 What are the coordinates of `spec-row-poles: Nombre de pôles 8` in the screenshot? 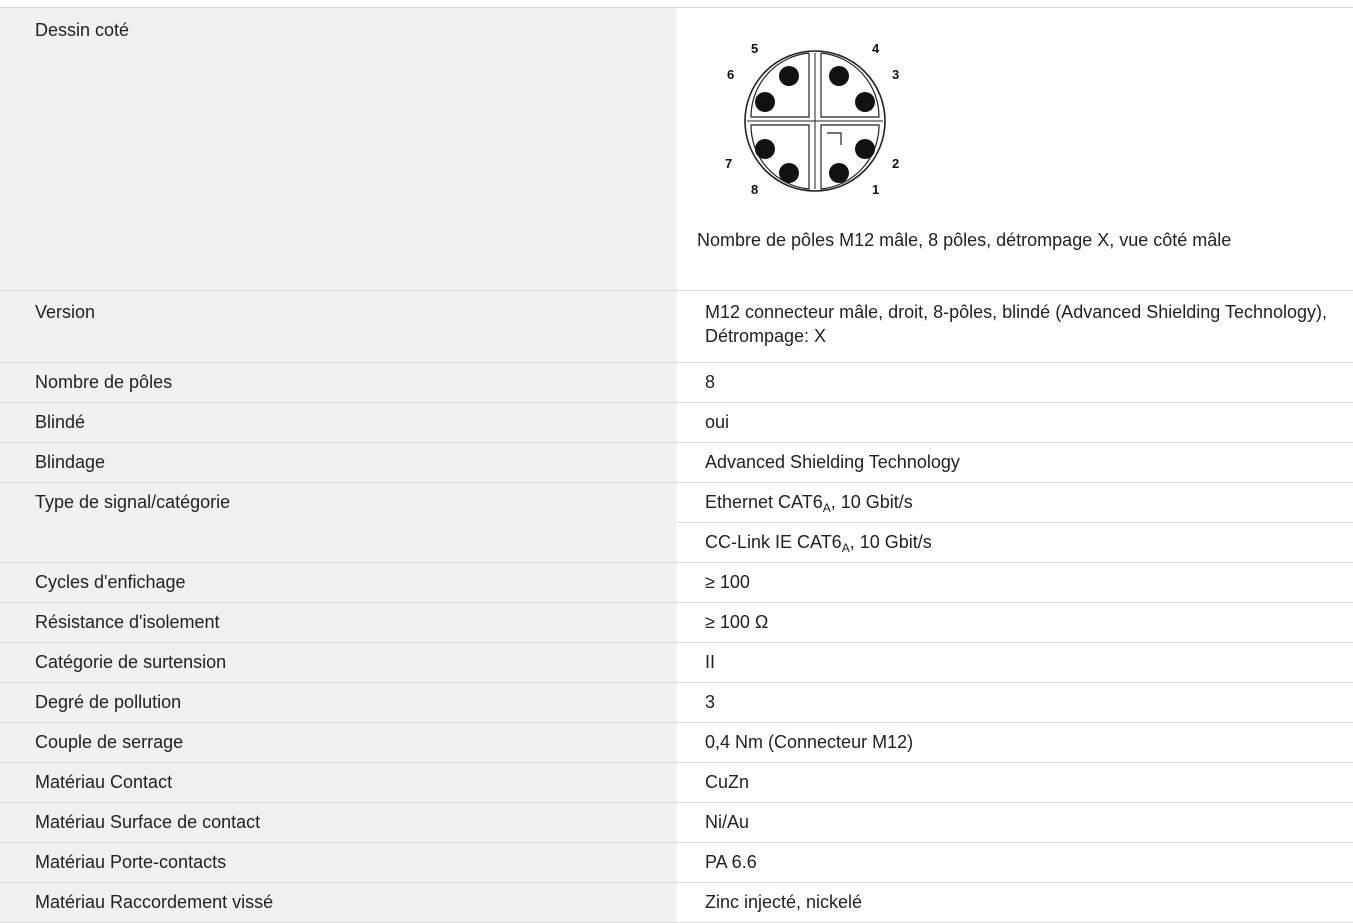 It's located at (676, 382).